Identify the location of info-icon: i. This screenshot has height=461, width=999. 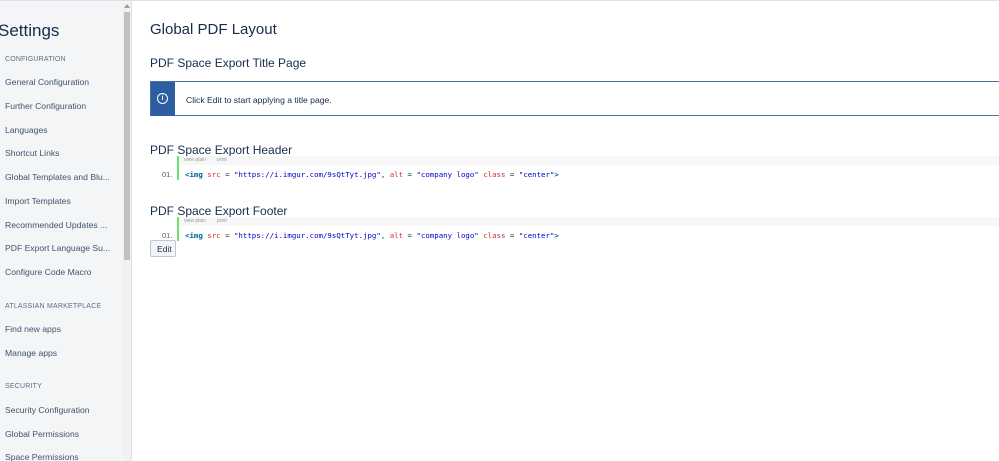
(162, 98).